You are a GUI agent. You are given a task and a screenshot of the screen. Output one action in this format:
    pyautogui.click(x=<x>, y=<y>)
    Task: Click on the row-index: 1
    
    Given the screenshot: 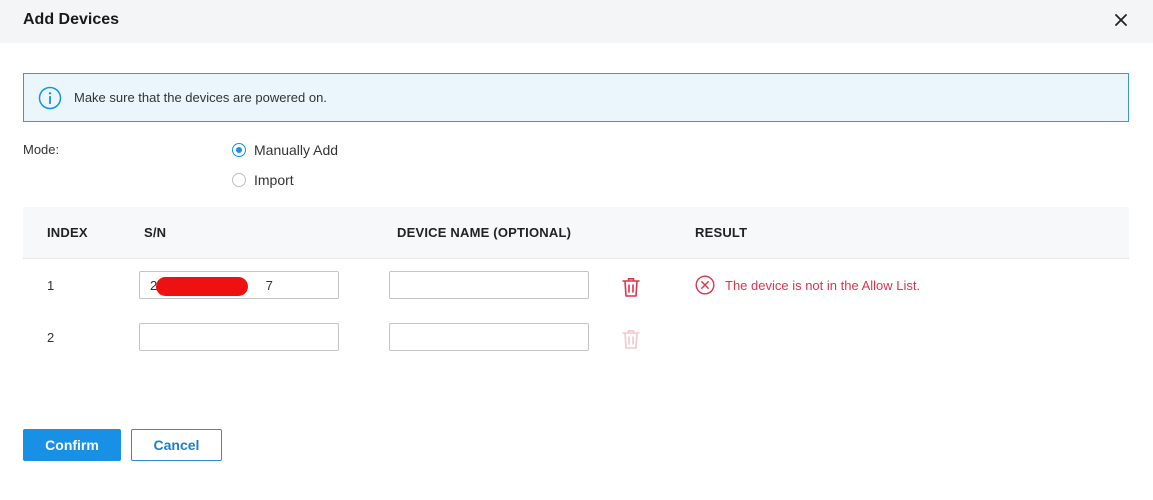 What is the action you would take?
    pyautogui.click(x=51, y=285)
    